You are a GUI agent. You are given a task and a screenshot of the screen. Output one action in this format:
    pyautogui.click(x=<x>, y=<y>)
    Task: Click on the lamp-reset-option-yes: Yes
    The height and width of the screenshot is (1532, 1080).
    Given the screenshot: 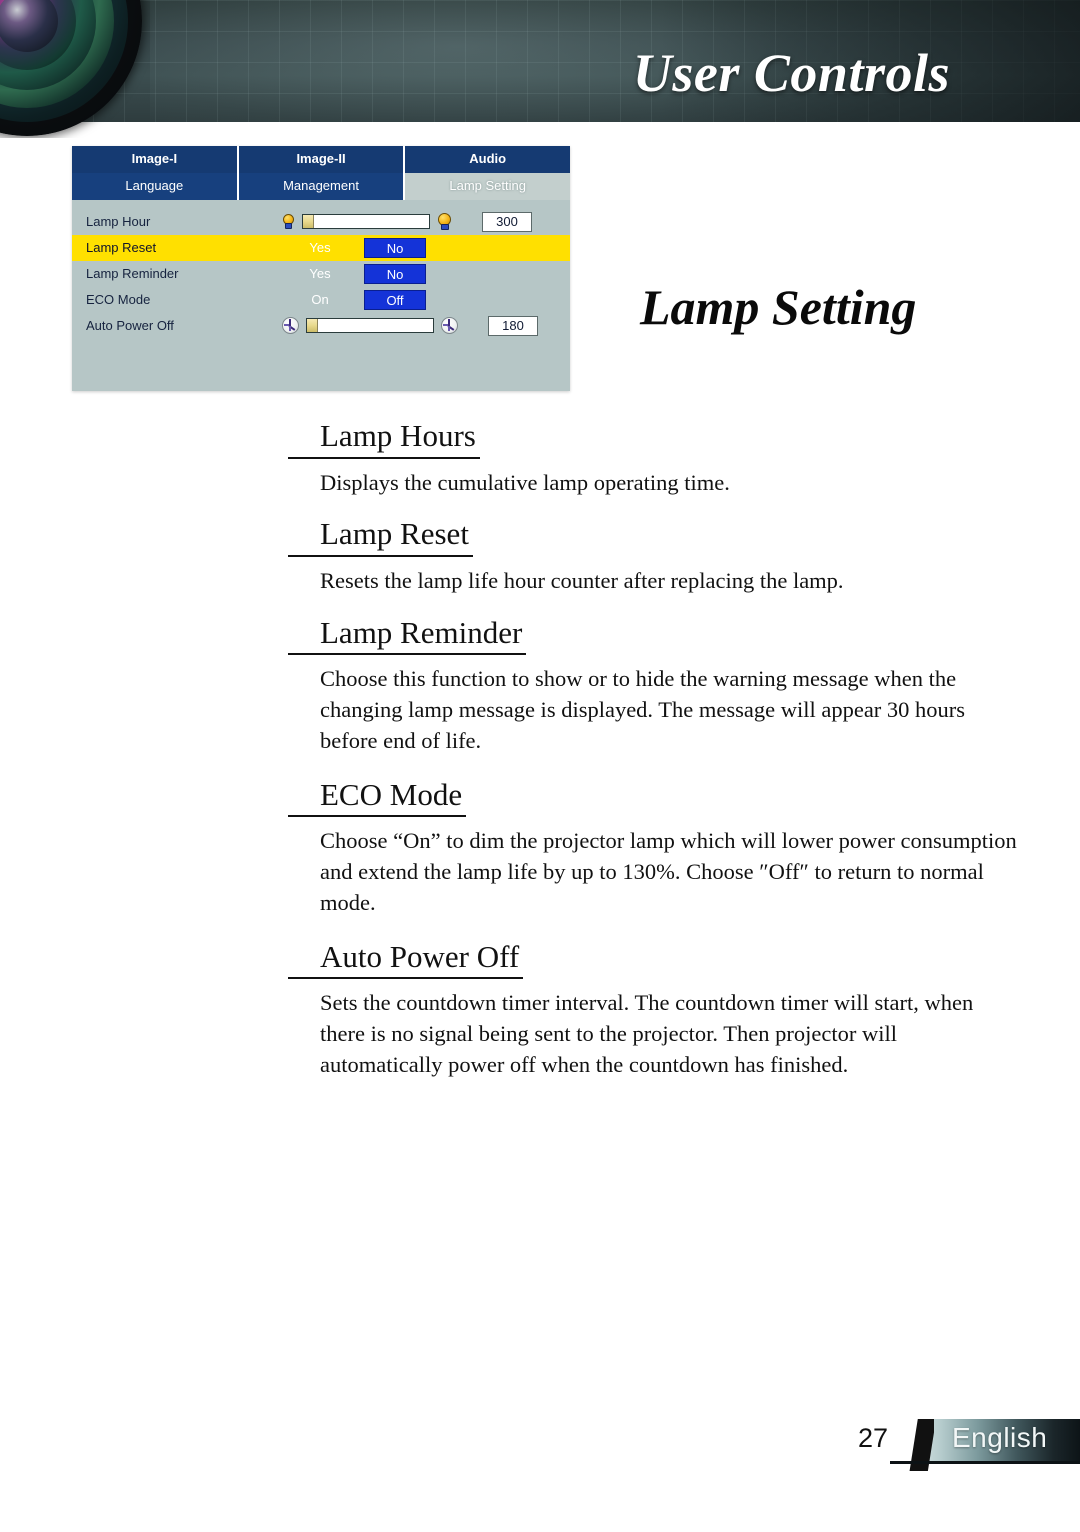 What is the action you would take?
    pyautogui.click(x=320, y=247)
    